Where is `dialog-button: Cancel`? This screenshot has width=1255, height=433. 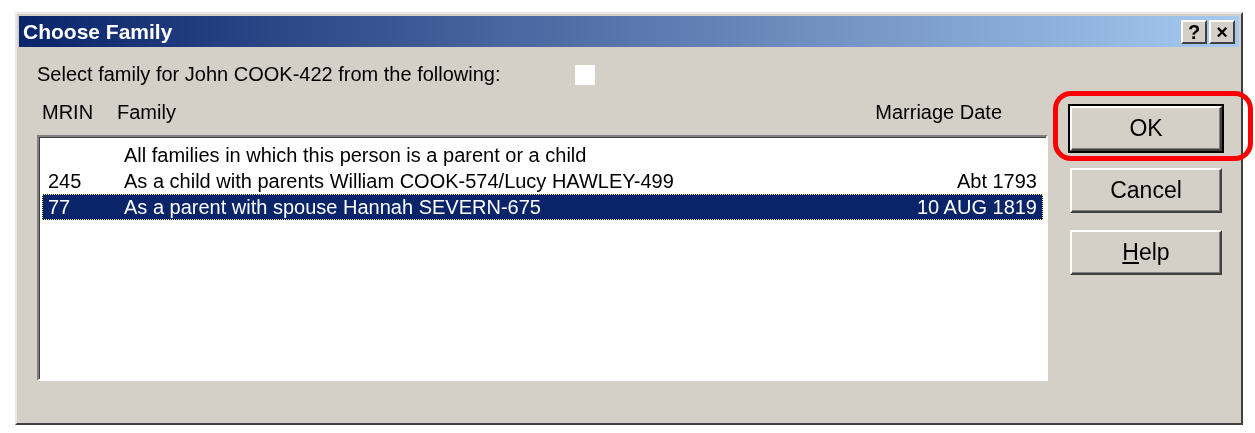
dialog-button: Cancel is located at coordinates (1146, 190).